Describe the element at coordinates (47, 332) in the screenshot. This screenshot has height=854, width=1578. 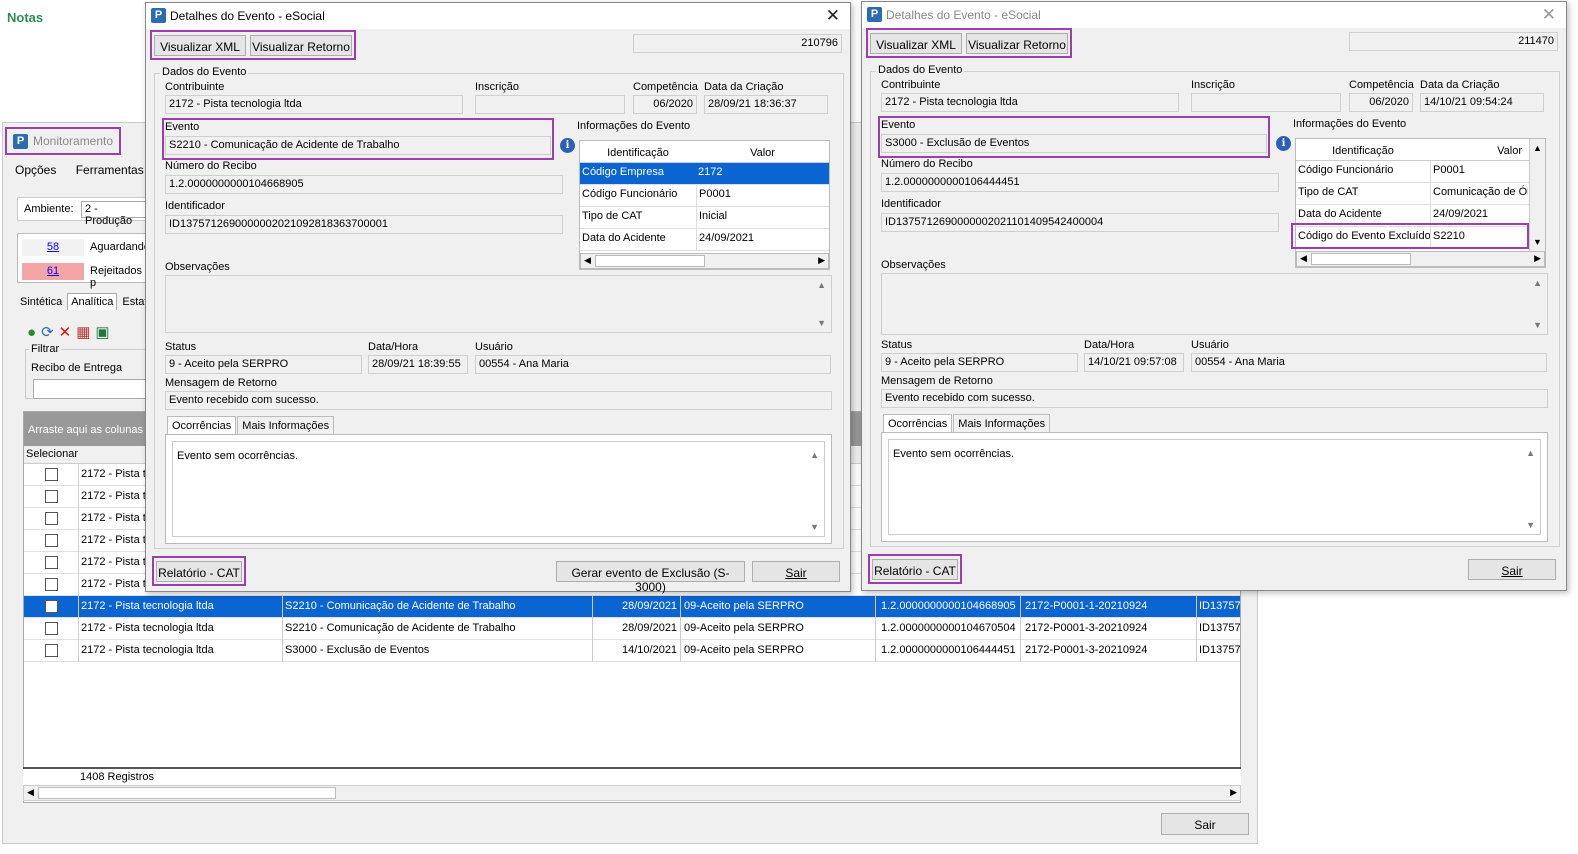
I see `refresh-icon: ⟳` at that location.